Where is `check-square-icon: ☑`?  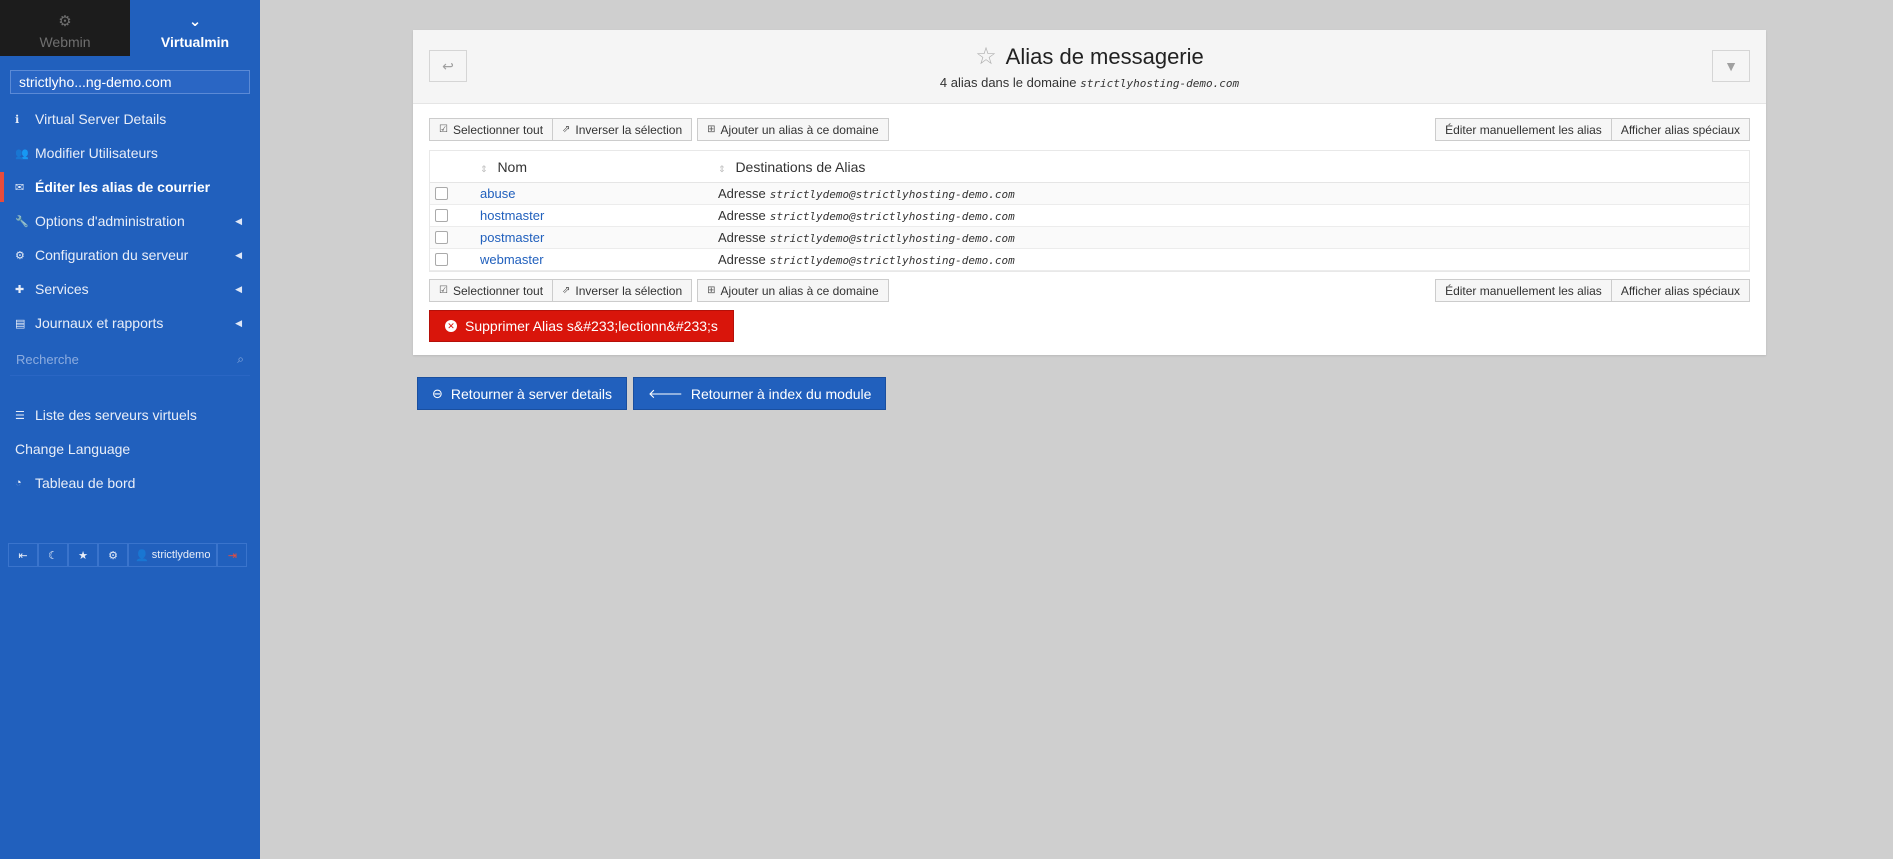
check-square-icon: ☑ is located at coordinates (443, 129).